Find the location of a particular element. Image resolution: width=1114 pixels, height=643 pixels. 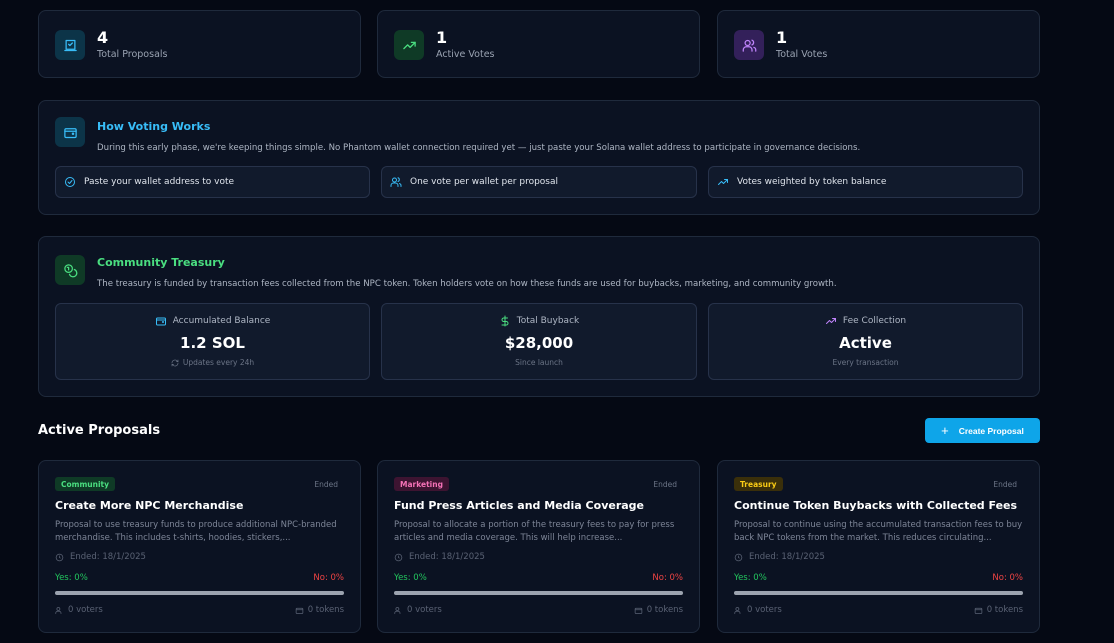

category-tag: Community is located at coordinates (85, 484).